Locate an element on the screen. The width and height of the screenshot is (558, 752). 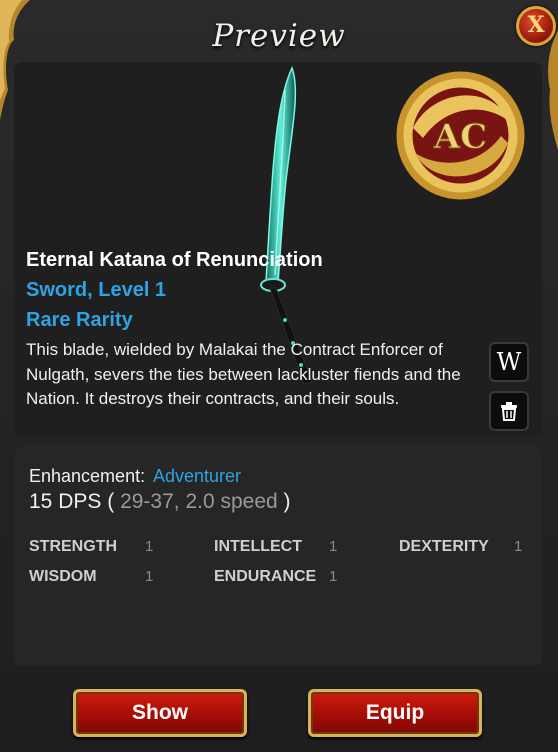
show-button: Show is located at coordinates (160, 713).